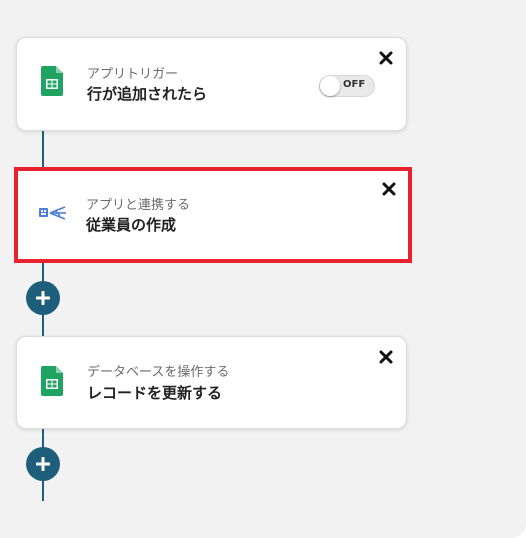 Image resolution: width=526 pixels, height=538 pixels. What do you see at coordinates (131, 225) in the screenshot?
I see `step-title: 従業員の作成` at bounding box center [131, 225].